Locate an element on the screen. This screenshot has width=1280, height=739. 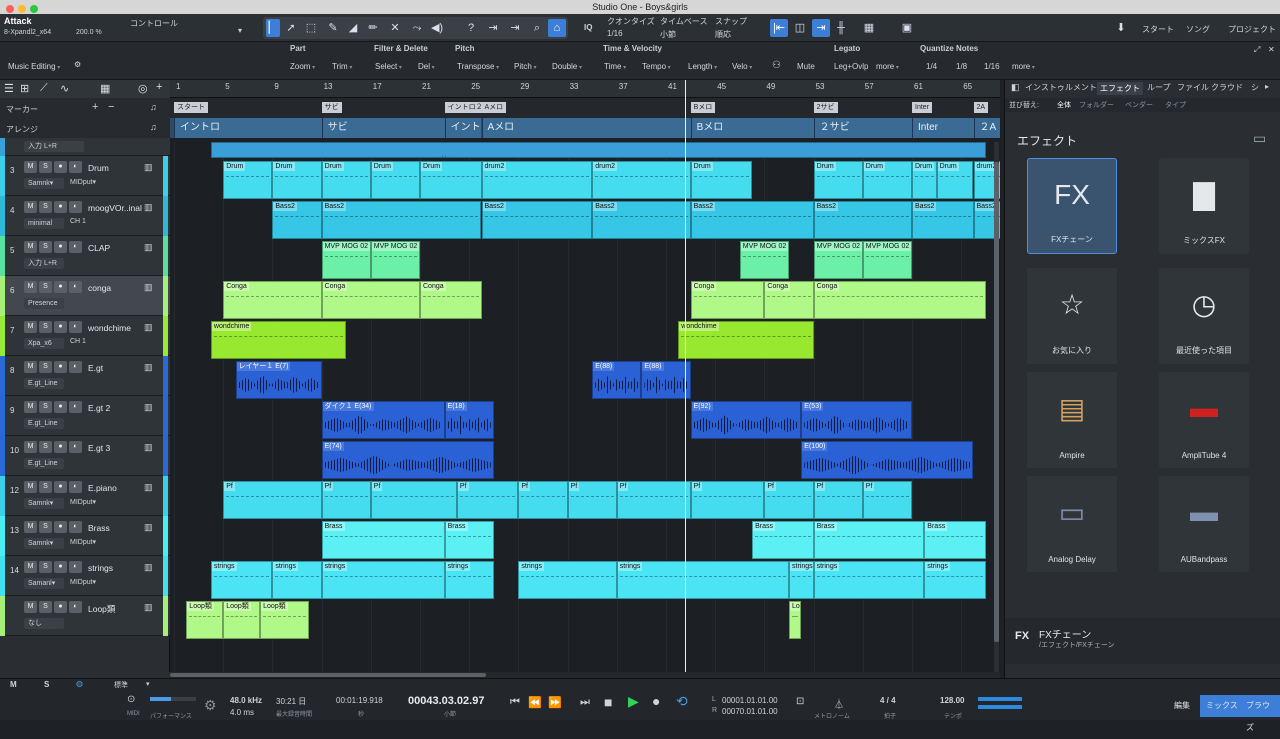
event-clip: E(74) is located at coordinates (407, 460).